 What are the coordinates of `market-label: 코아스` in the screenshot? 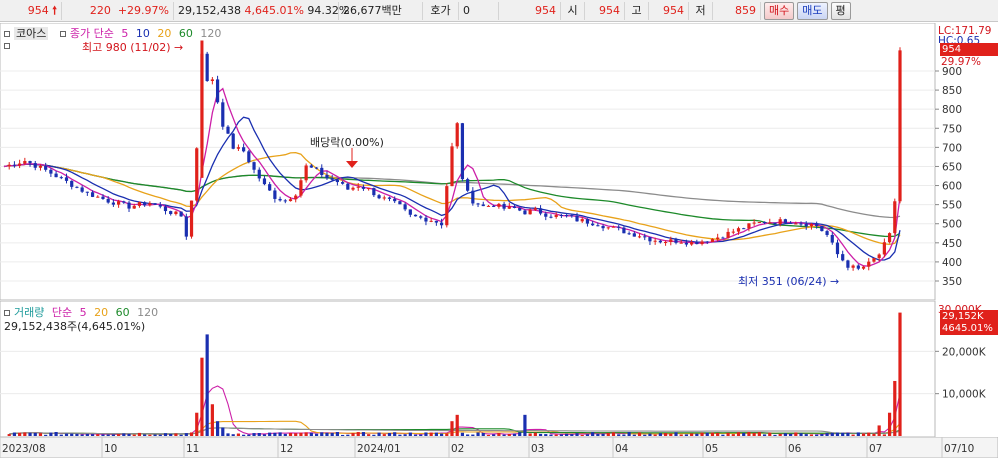 It's located at (31, 33).